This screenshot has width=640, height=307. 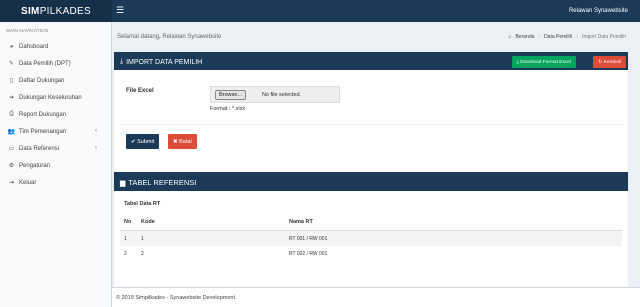 I want to click on back-button: ↻ Kembali, so click(x=609, y=62).